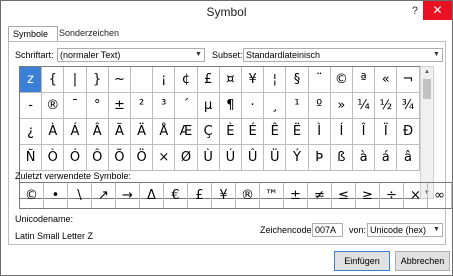 The height and width of the screenshot is (276, 453). I want to click on recent-symbol-cell: ×, so click(416, 195).